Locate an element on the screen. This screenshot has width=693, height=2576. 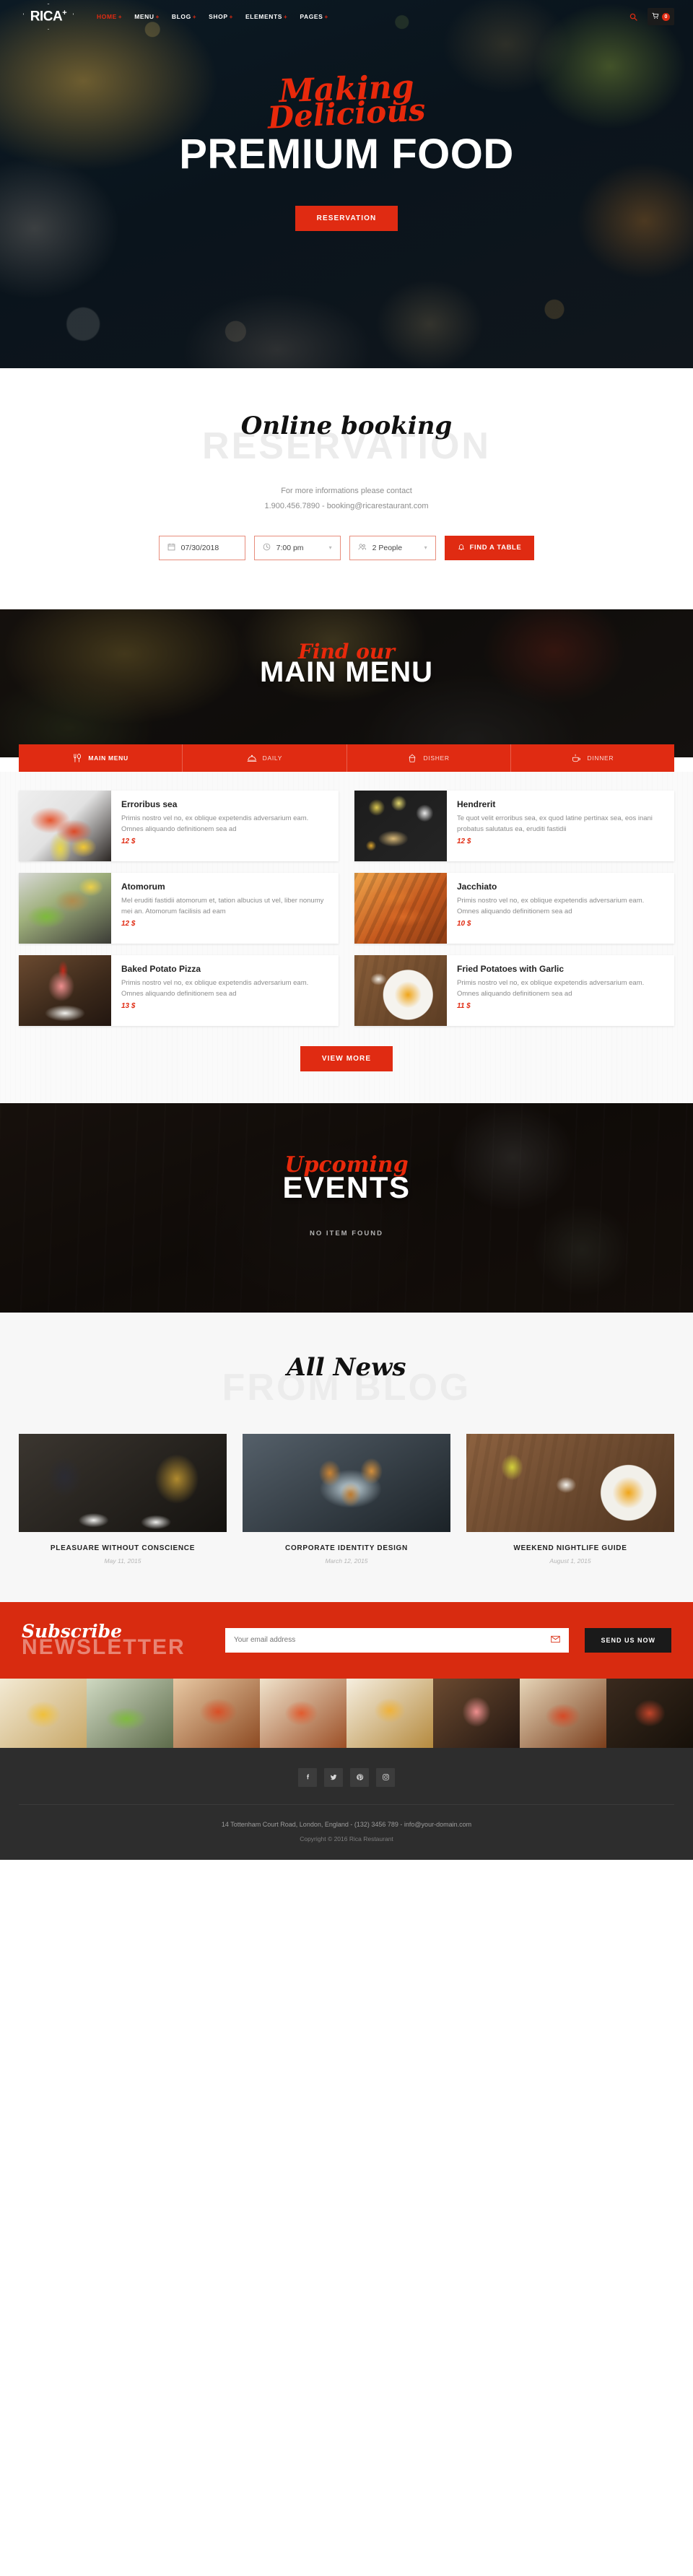
newsletter-submit-button: SEND US NOW is located at coordinates (628, 1640).